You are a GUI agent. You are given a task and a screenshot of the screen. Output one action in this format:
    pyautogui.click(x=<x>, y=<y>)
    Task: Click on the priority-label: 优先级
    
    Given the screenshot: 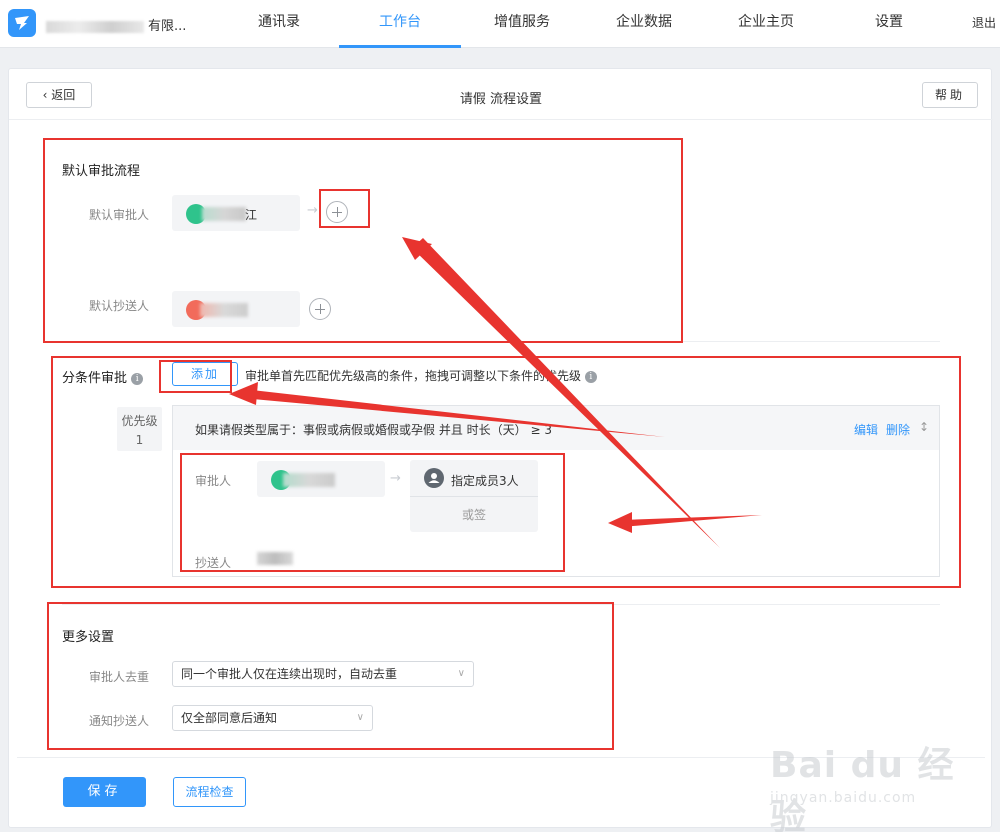 What is the action you would take?
    pyautogui.click(x=139, y=421)
    